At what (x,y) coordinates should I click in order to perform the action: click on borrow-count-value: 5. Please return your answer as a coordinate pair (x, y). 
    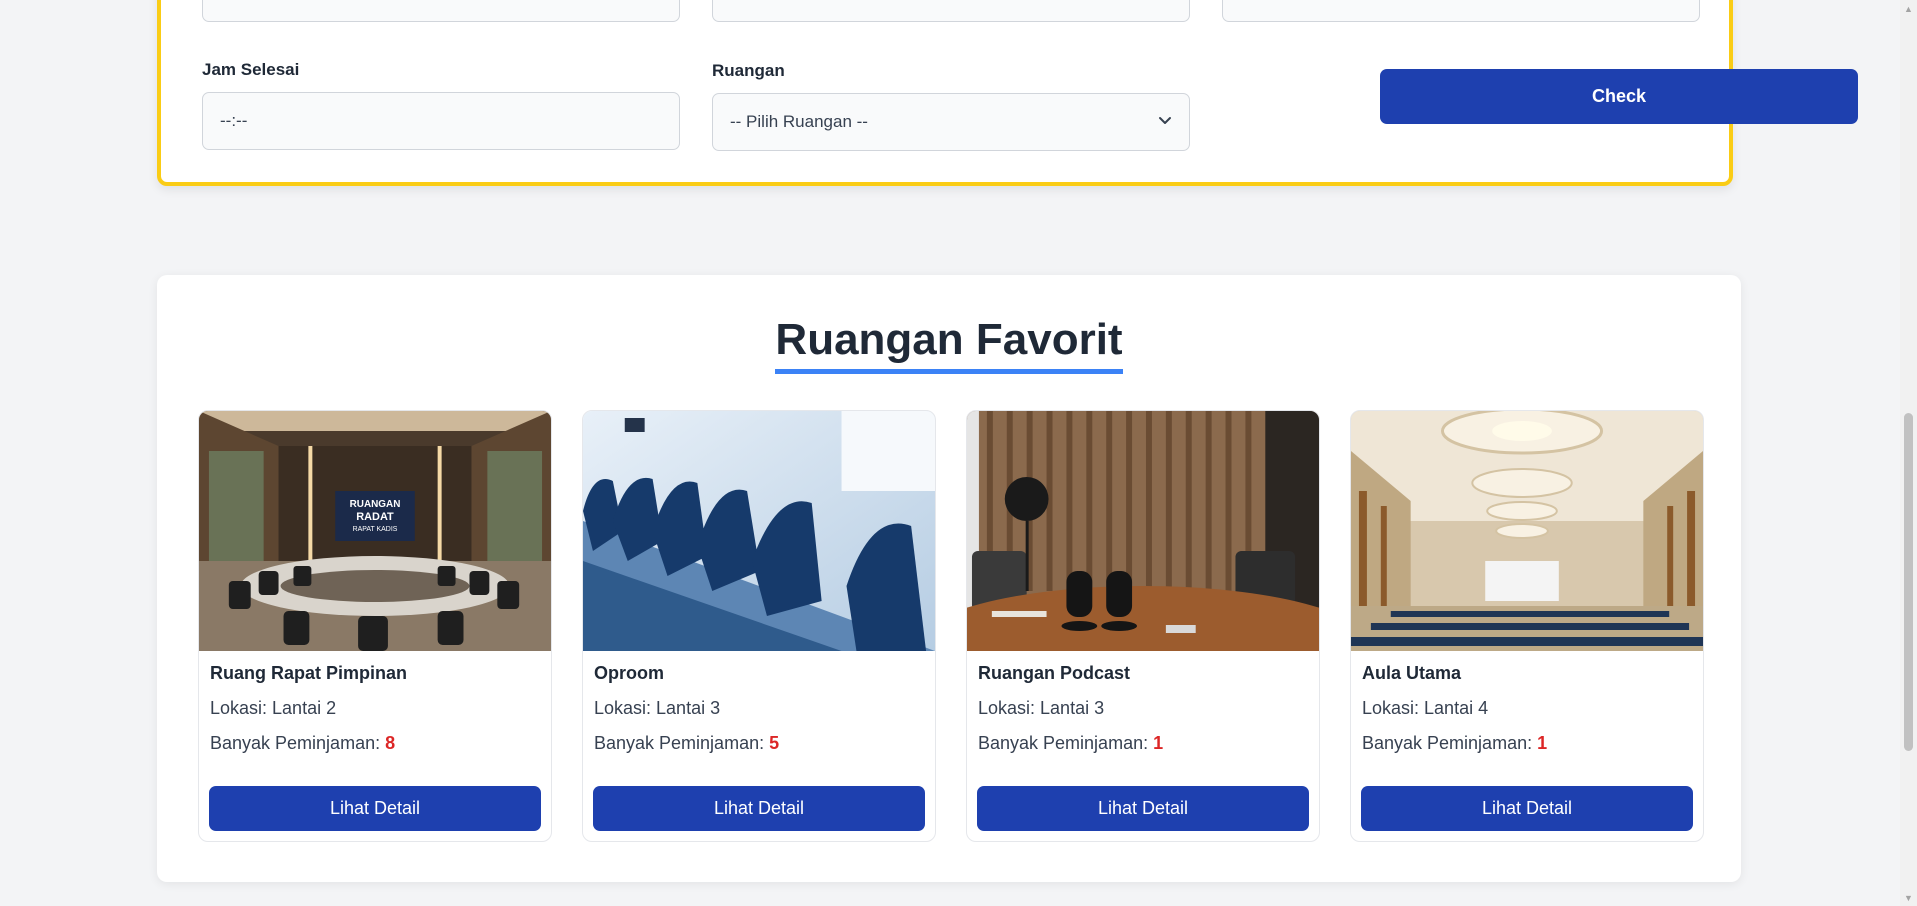
    Looking at the image, I should click on (774, 743).